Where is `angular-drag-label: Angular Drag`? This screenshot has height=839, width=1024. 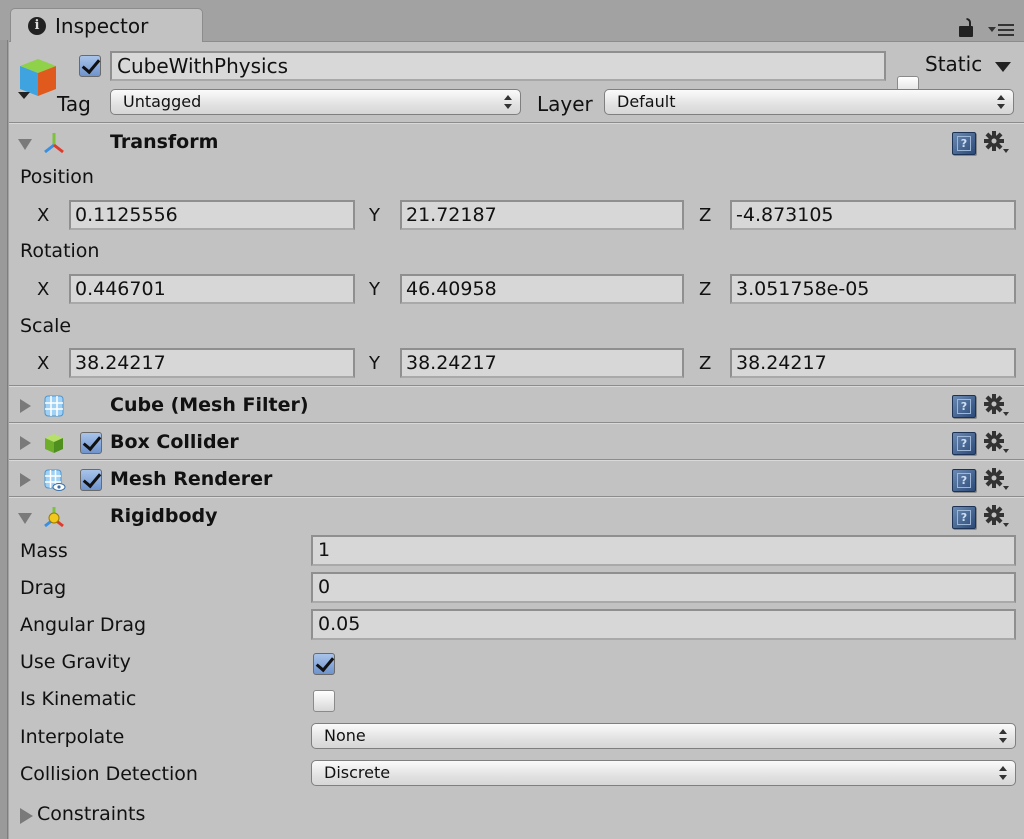 angular-drag-label: Angular Drag is located at coordinates (83, 625).